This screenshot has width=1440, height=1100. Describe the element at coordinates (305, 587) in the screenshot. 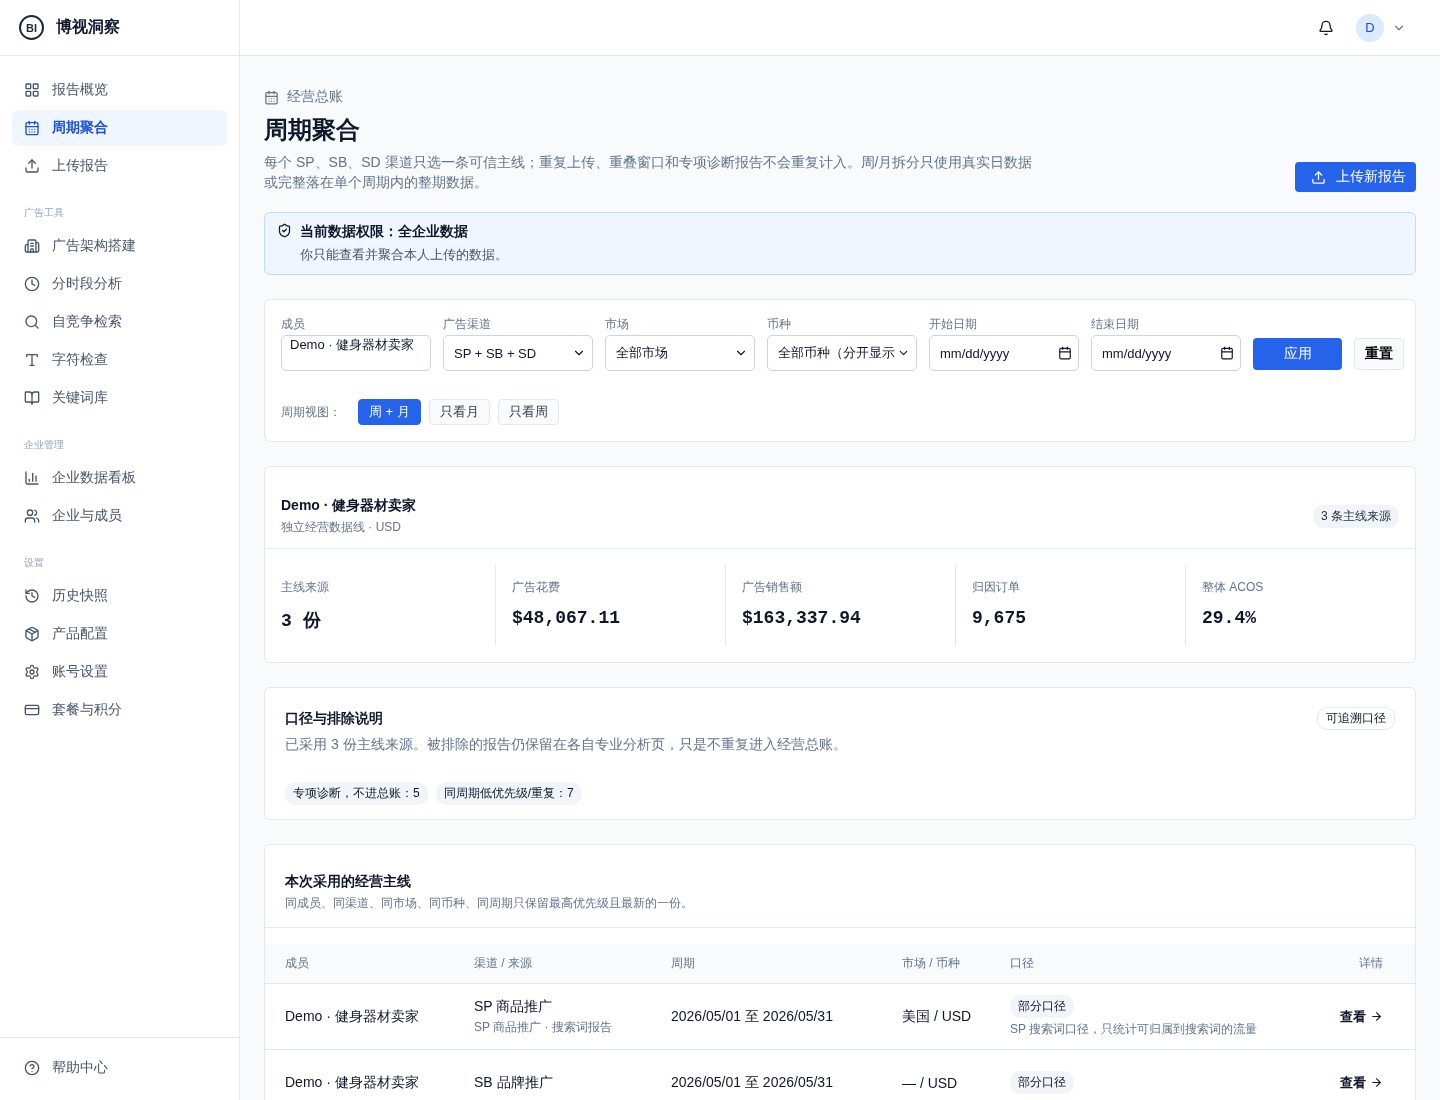

I see `metric-label: 主线来源` at that location.